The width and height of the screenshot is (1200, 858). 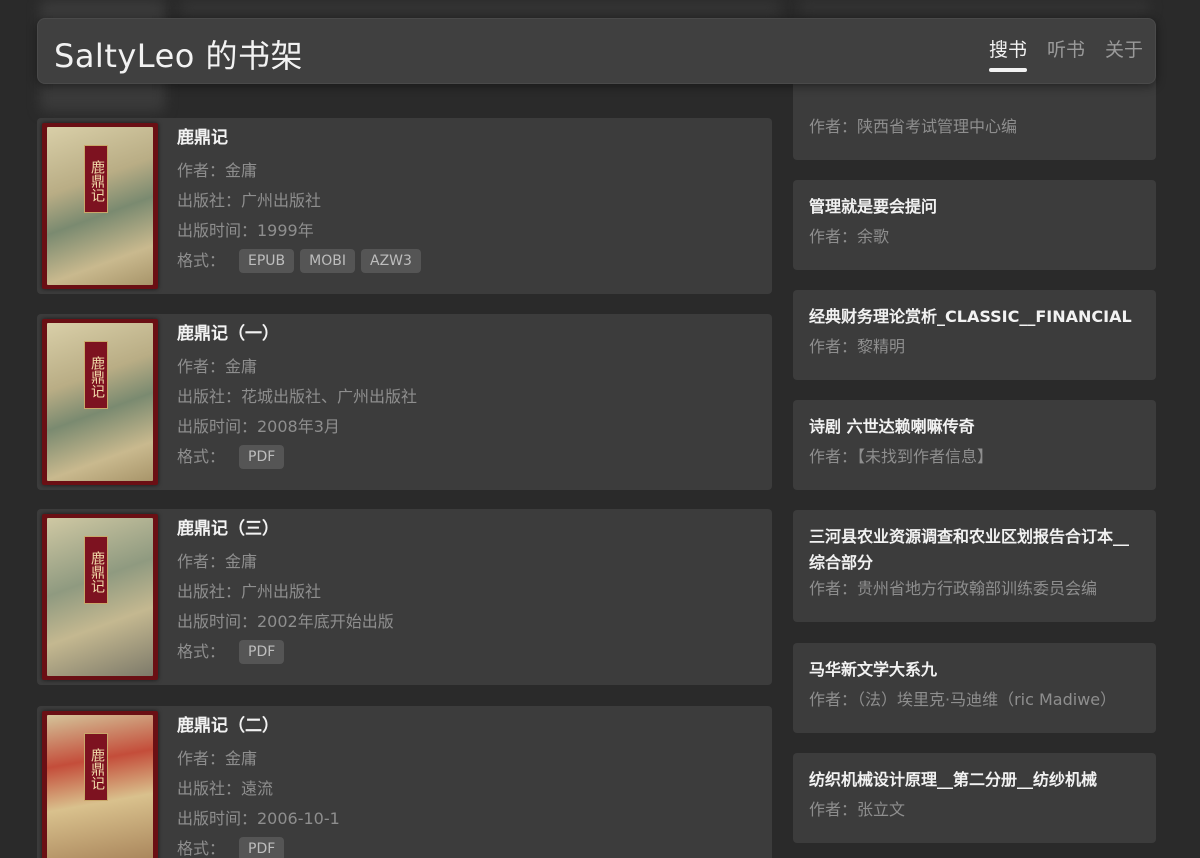 What do you see at coordinates (391, 261) in the screenshot?
I see `format-azw3-button: AZW3` at bounding box center [391, 261].